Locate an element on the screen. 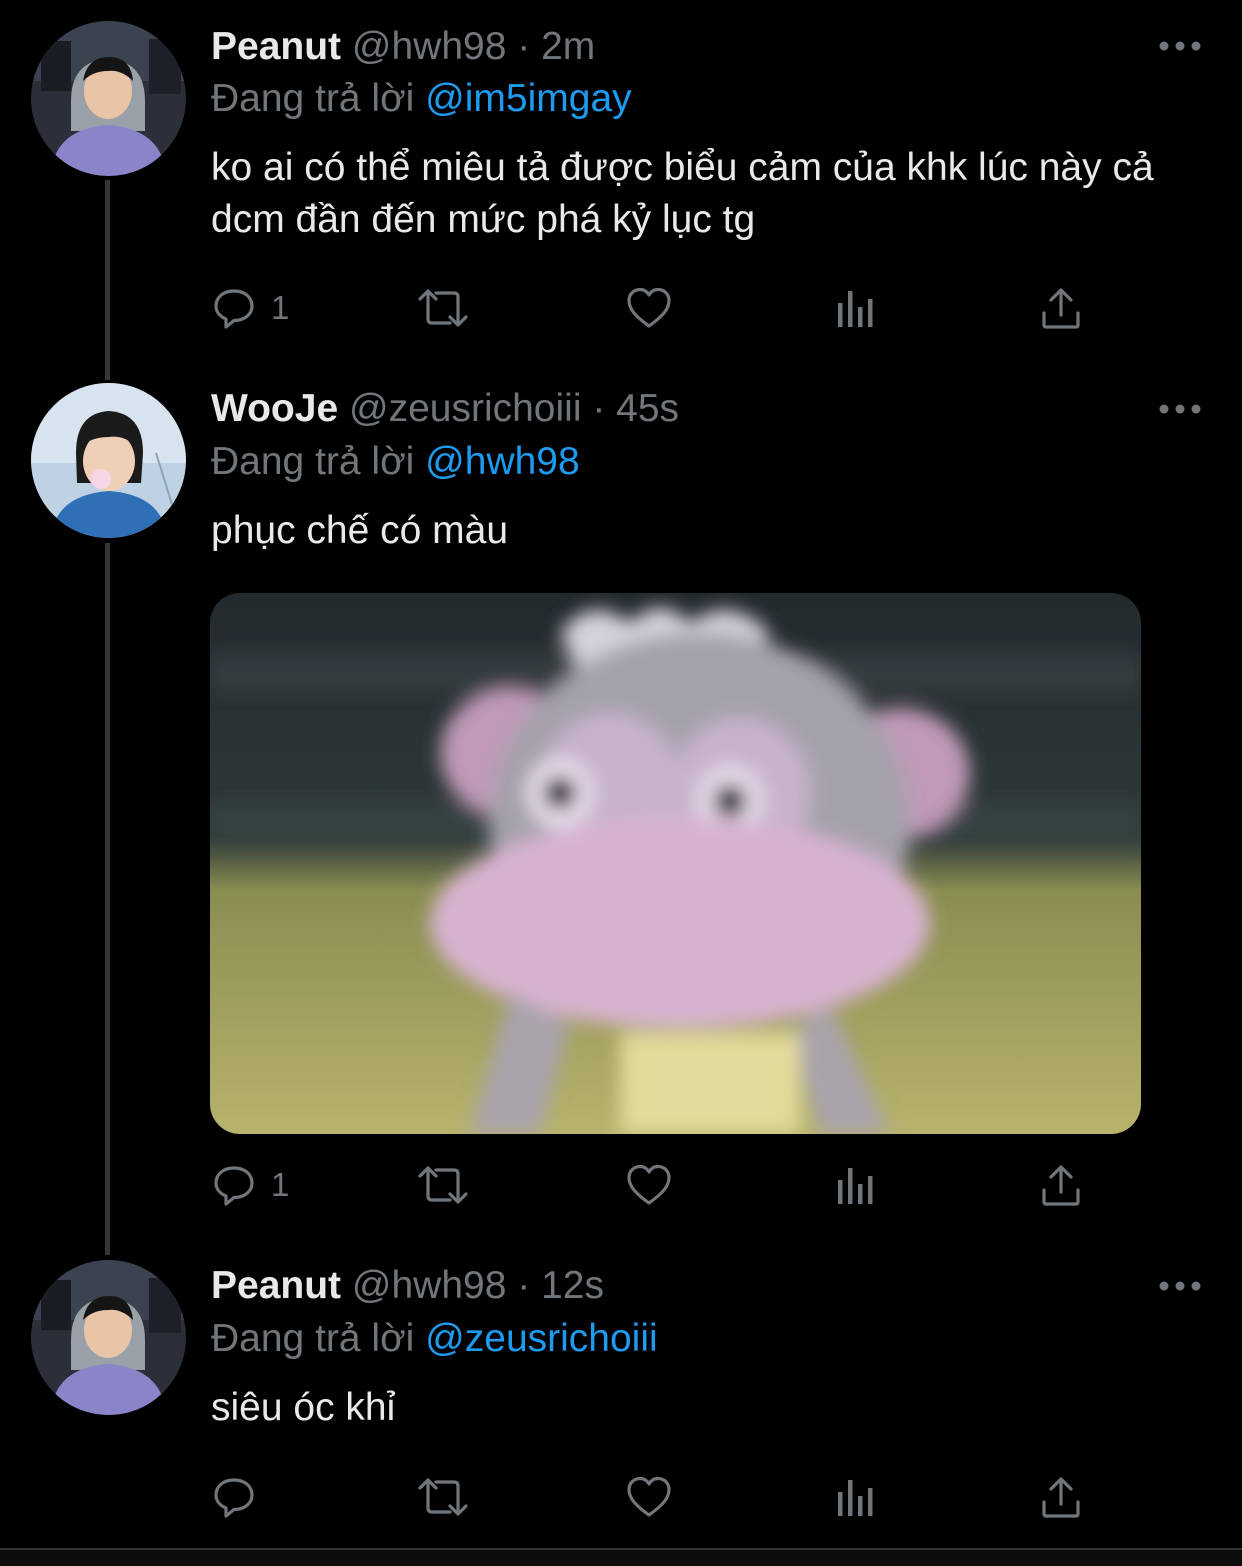 This screenshot has width=1242, height=1566. views-icon is located at coordinates (855, 1498).